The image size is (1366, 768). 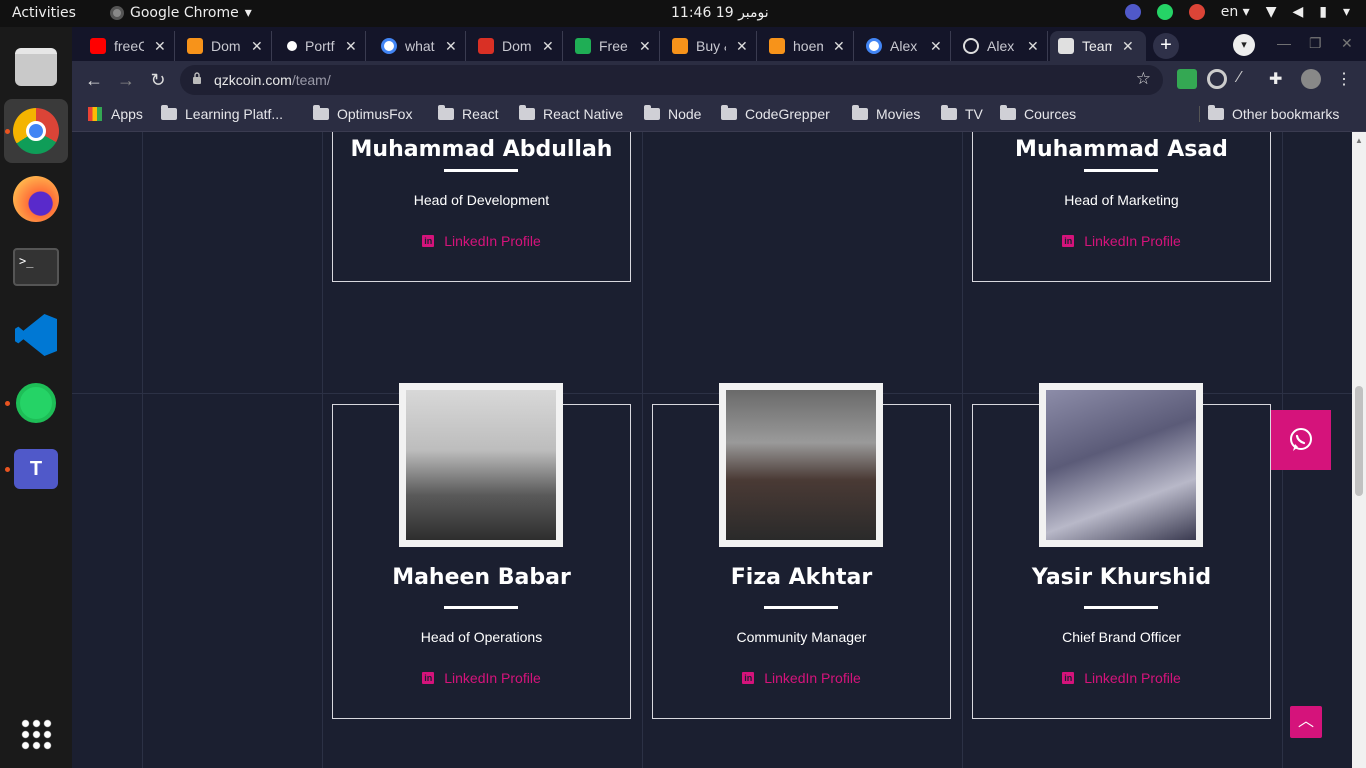 What do you see at coordinates (1244, 45) in the screenshot?
I see `tab-search-button: ▾` at bounding box center [1244, 45].